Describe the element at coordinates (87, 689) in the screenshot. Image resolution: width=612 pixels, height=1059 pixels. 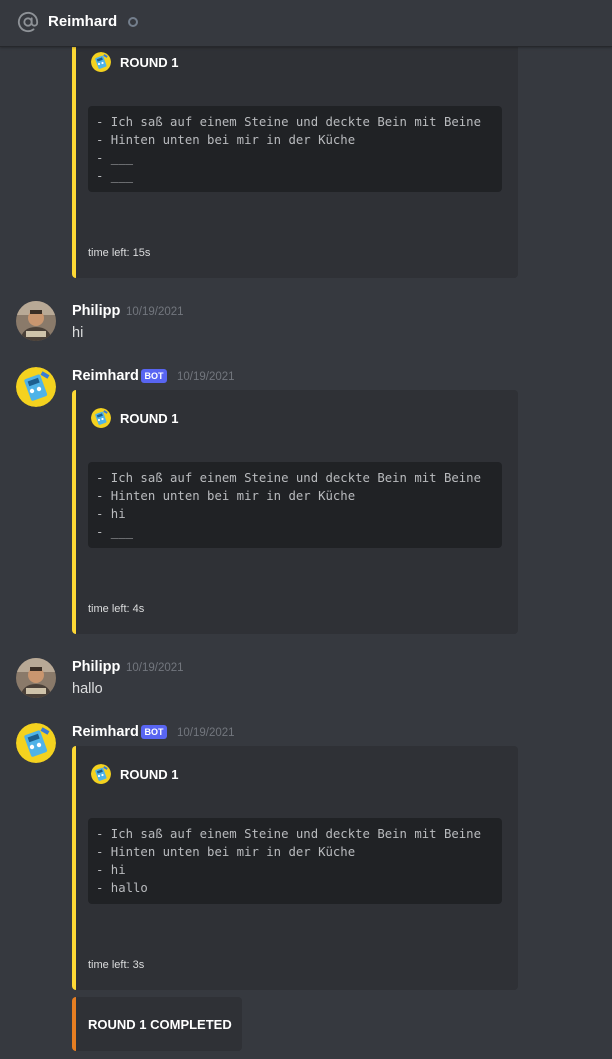
I see `message-content: hallo` at that location.